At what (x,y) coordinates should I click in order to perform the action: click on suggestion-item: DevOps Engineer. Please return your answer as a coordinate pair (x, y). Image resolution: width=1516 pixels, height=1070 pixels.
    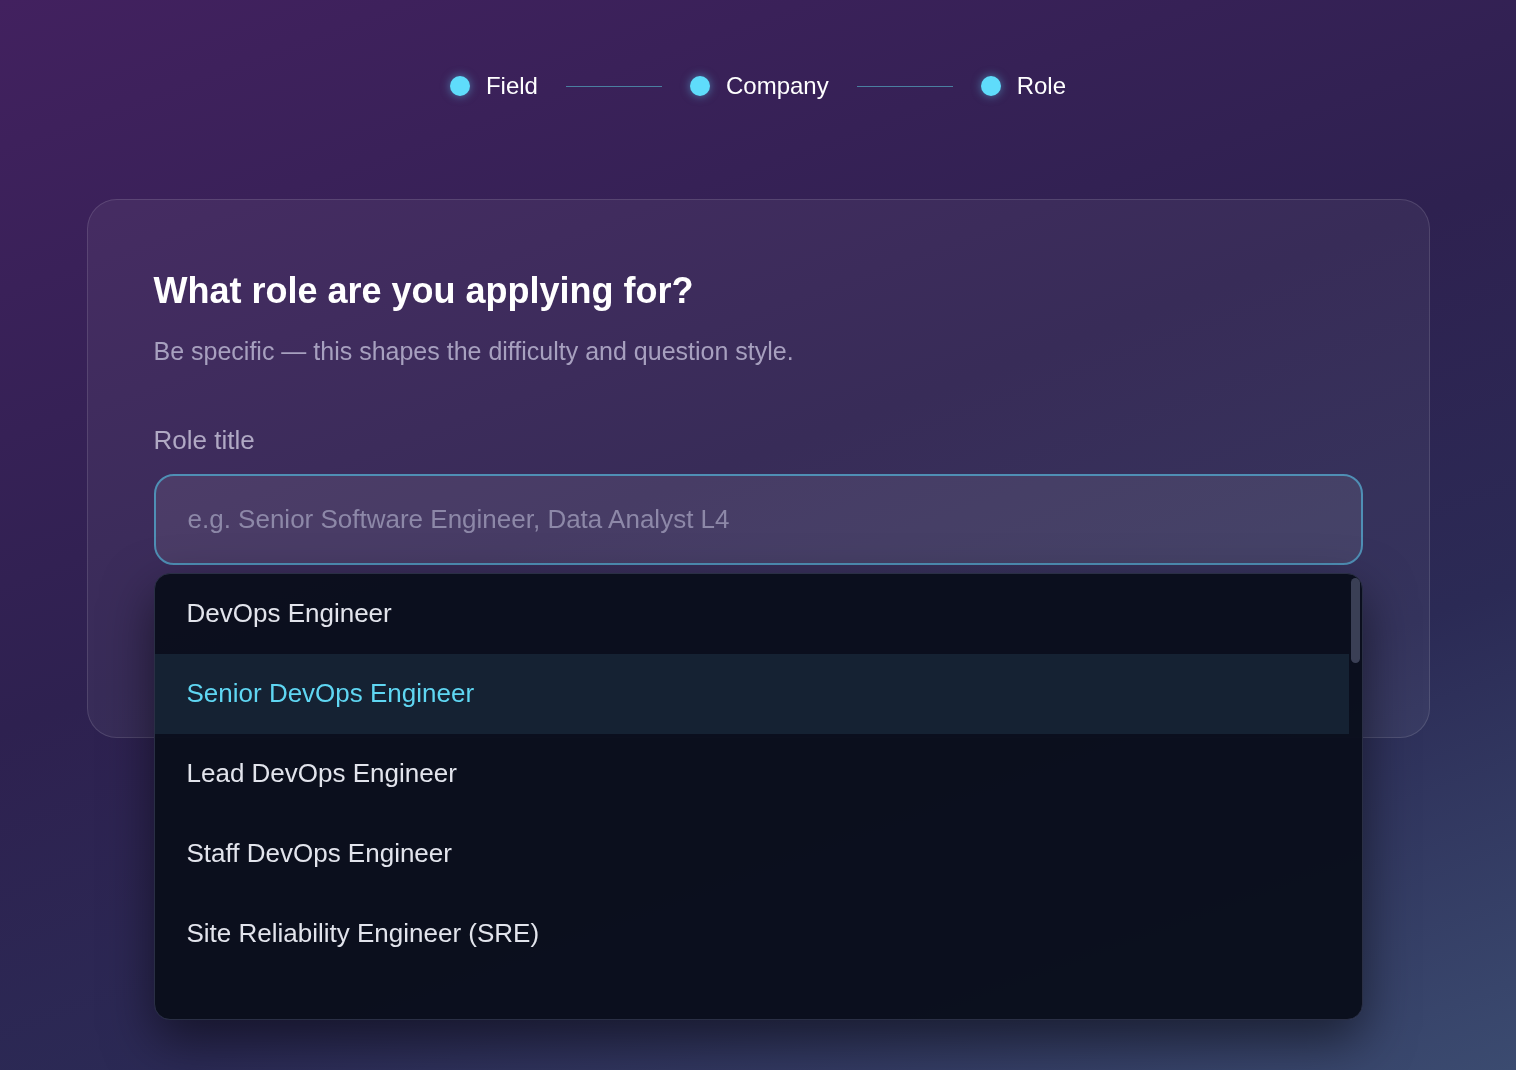
    Looking at the image, I should click on (751, 613).